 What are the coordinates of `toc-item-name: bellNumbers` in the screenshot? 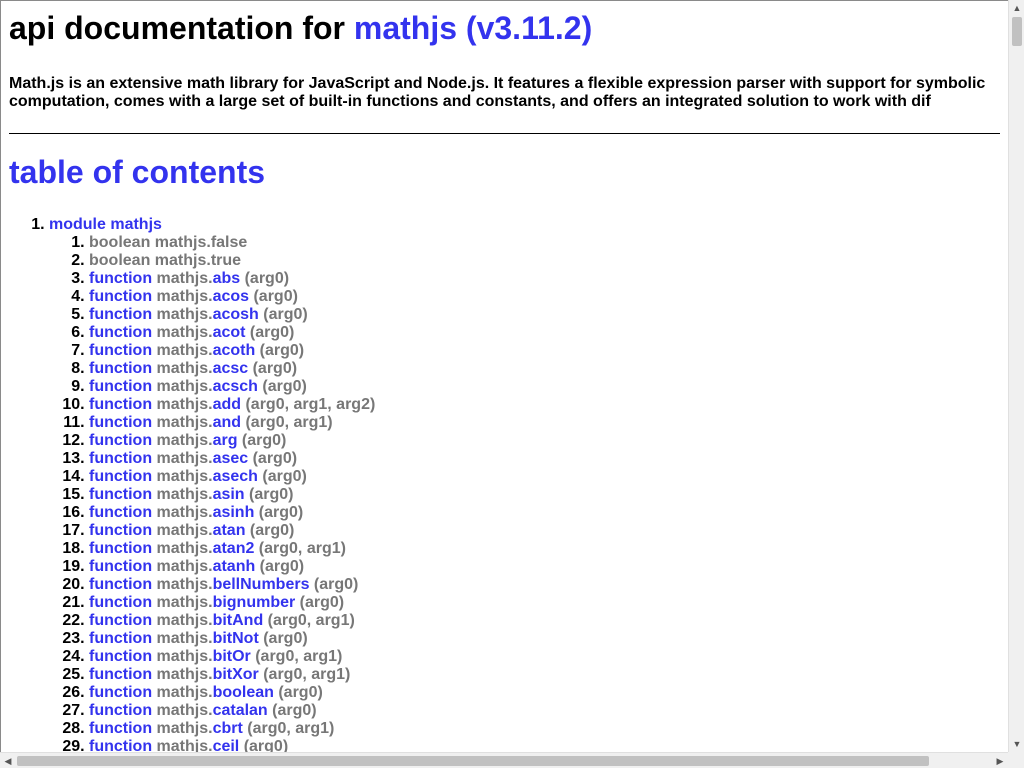 It's located at (261, 584).